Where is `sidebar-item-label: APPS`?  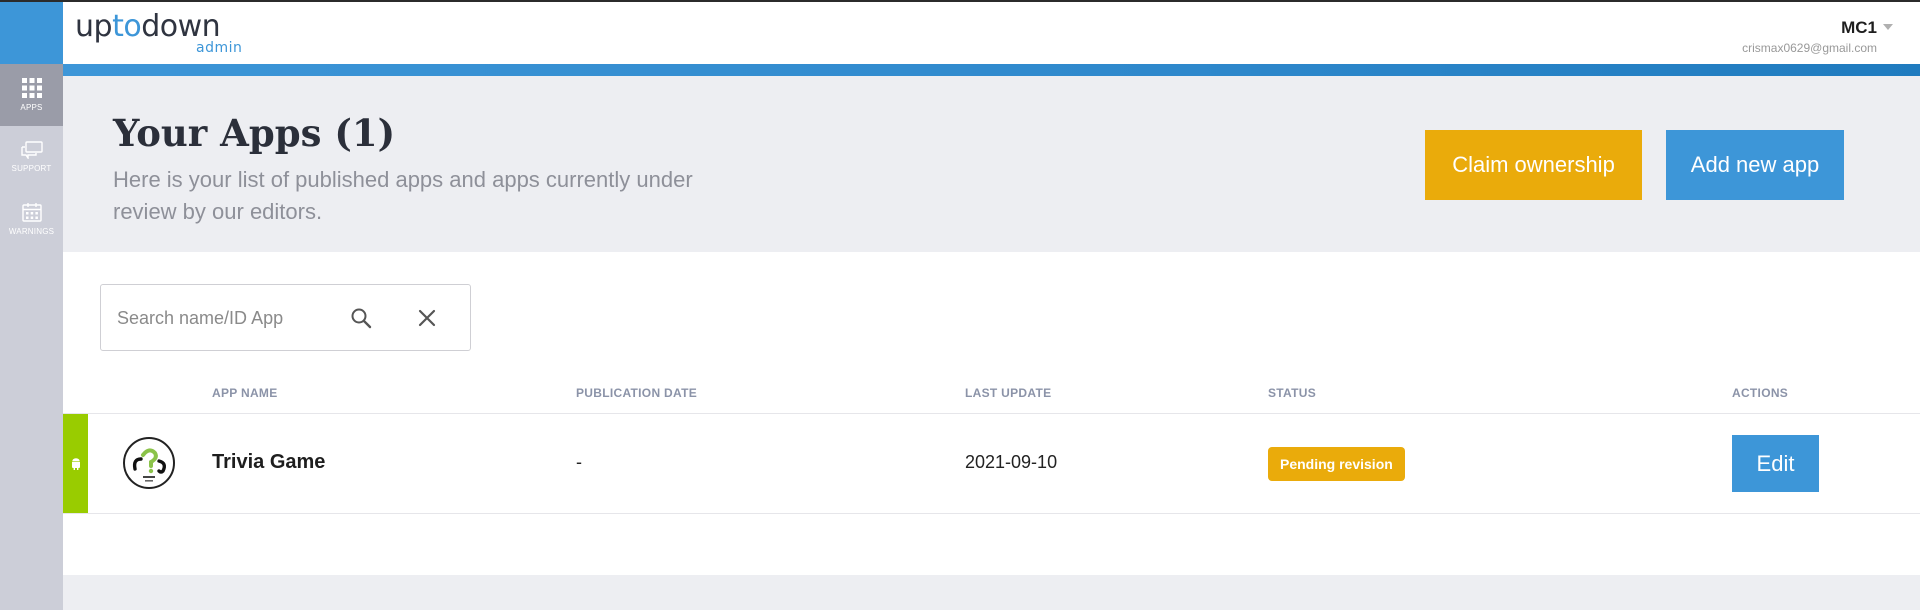 sidebar-item-label: APPS is located at coordinates (31, 107).